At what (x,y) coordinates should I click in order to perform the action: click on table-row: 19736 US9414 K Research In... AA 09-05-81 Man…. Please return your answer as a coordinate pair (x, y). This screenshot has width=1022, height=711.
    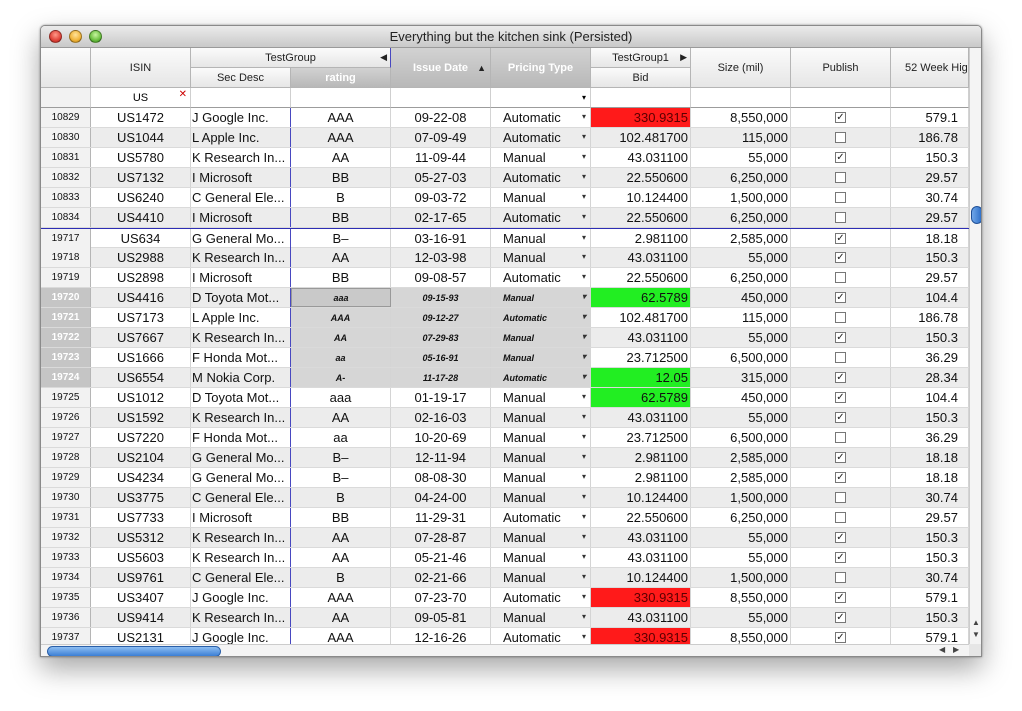
    Looking at the image, I should click on (505, 618).